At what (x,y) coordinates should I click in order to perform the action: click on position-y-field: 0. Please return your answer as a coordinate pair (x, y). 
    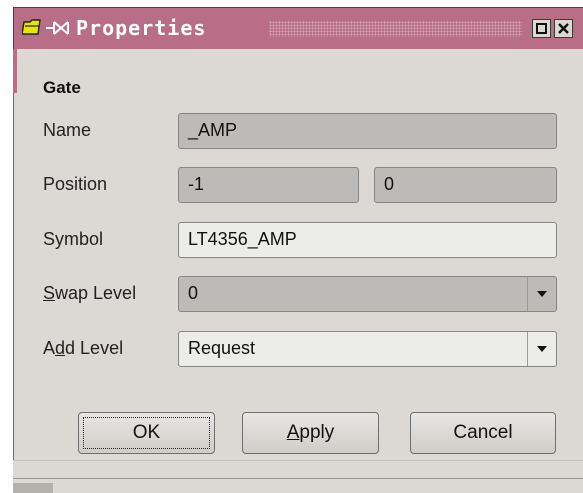
    Looking at the image, I should click on (465, 185).